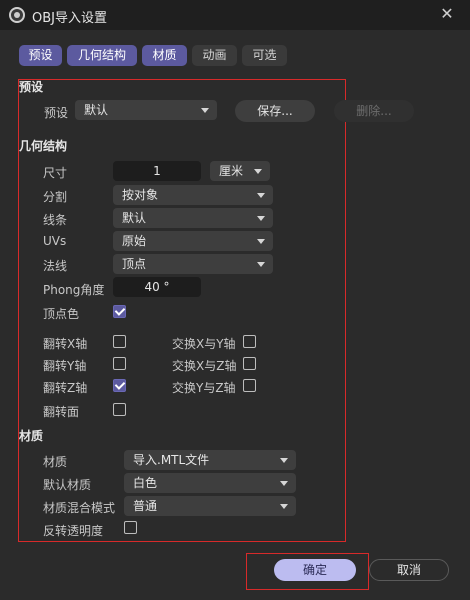 This screenshot has height=600, width=470. I want to click on swap-yz-checkbox, so click(249, 385).